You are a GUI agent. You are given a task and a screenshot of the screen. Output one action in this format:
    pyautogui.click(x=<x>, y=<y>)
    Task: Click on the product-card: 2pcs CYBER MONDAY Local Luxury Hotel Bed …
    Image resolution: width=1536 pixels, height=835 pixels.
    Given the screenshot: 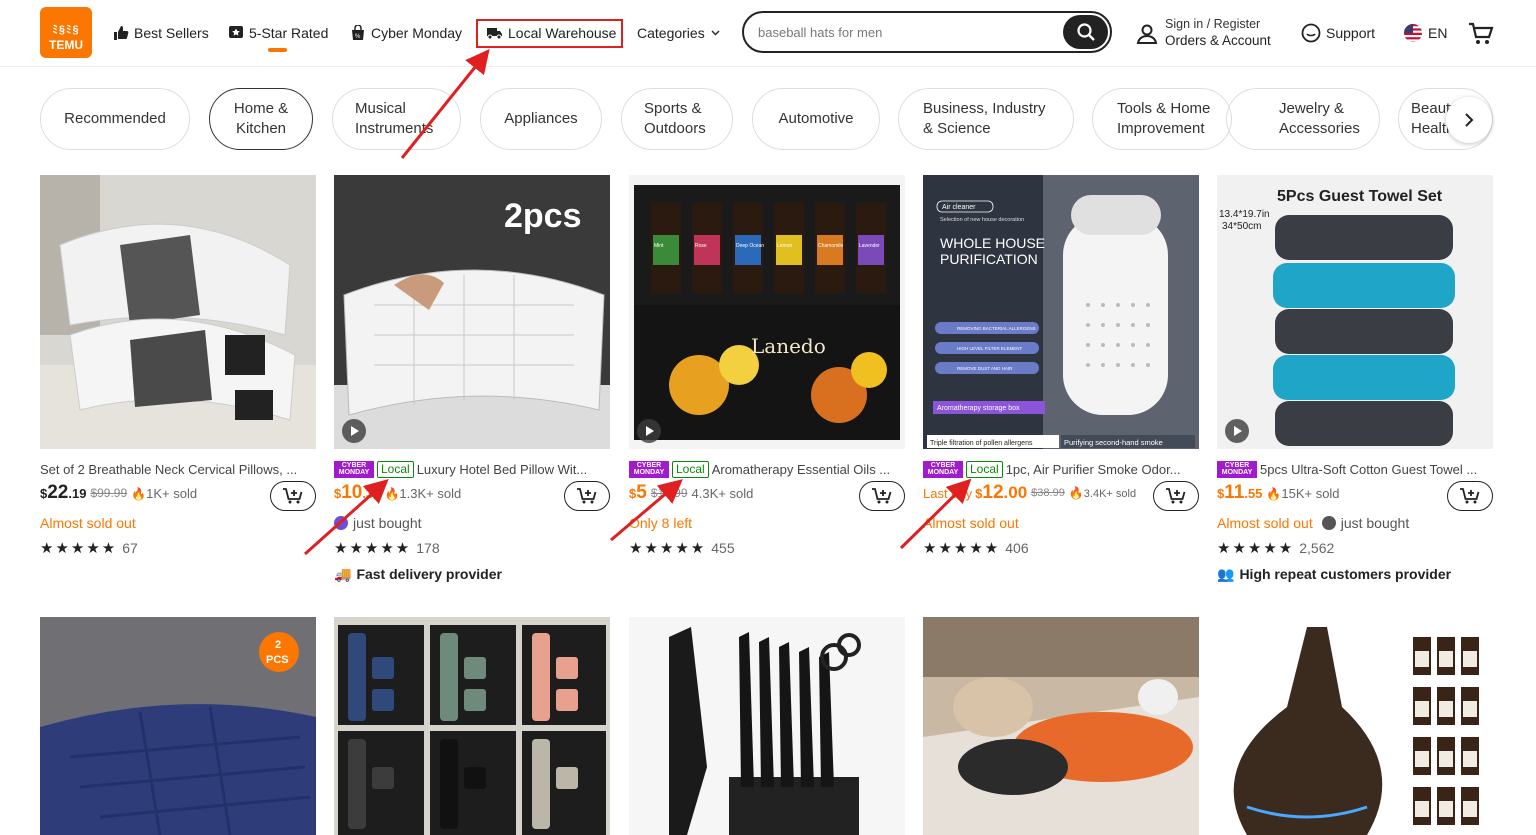 What is the action you would take?
    pyautogui.click(x=472, y=380)
    